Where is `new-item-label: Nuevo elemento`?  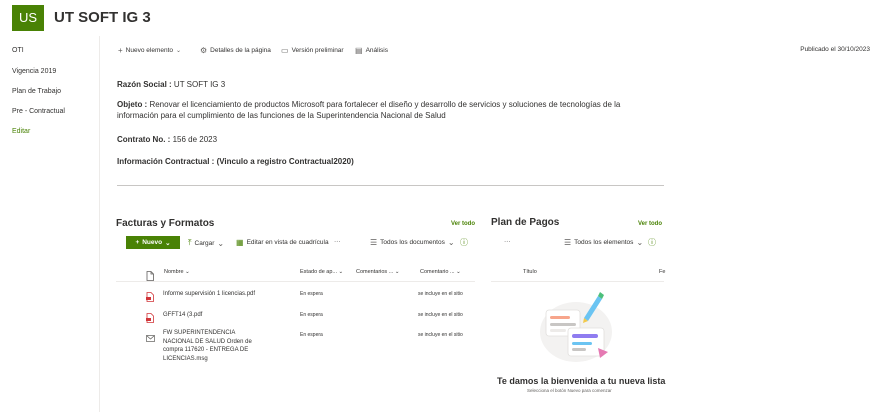 new-item-label: Nuevo elemento is located at coordinates (149, 50).